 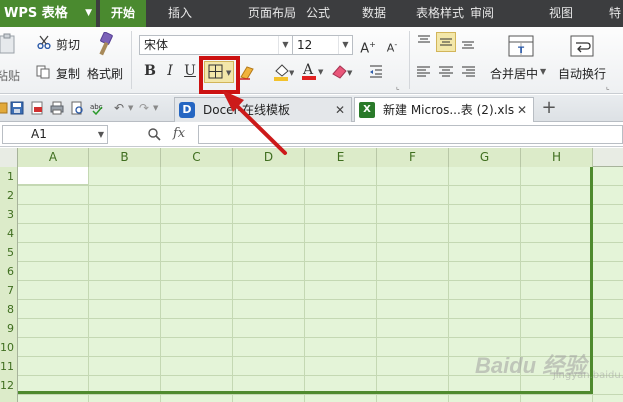 I want to click on wrap-text-button: 自动换行, so click(x=582, y=73).